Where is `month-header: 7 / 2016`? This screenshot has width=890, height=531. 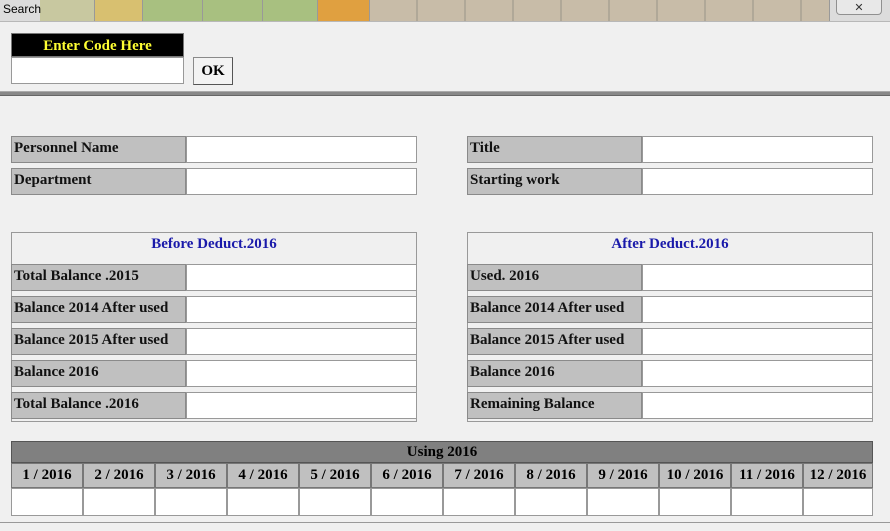
month-header: 7 / 2016 is located at coordinates (479, 475).